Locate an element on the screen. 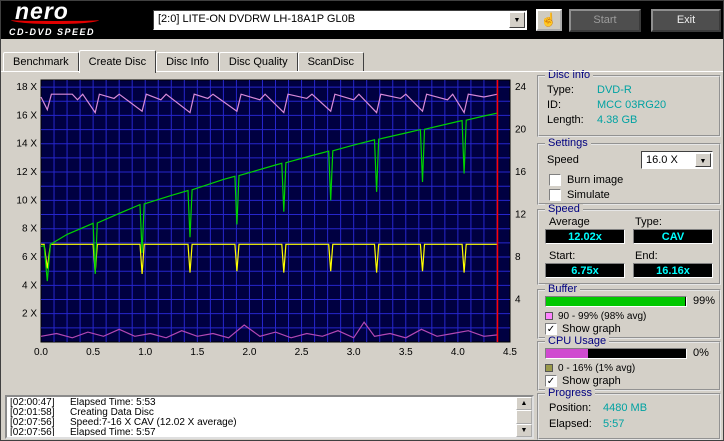 The image size is (724, 441). speed-group-title: Speed is located at coordinates (564, 209).